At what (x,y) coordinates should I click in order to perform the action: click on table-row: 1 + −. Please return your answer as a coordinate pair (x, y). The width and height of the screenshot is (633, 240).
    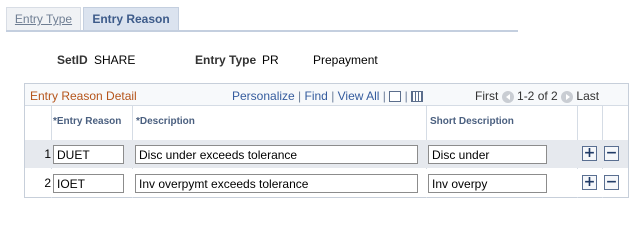
    Looking at the image, I should click on (326, 154).